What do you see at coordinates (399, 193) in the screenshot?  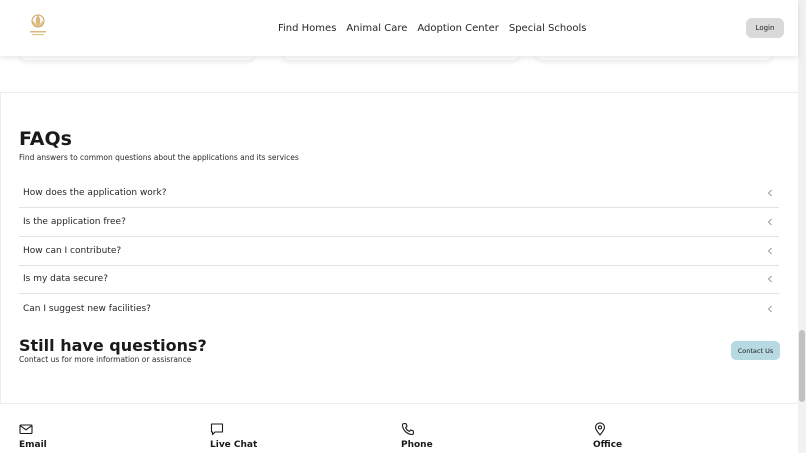 I see `faq-item: How does the application work?` at bounding box center [399, 193].